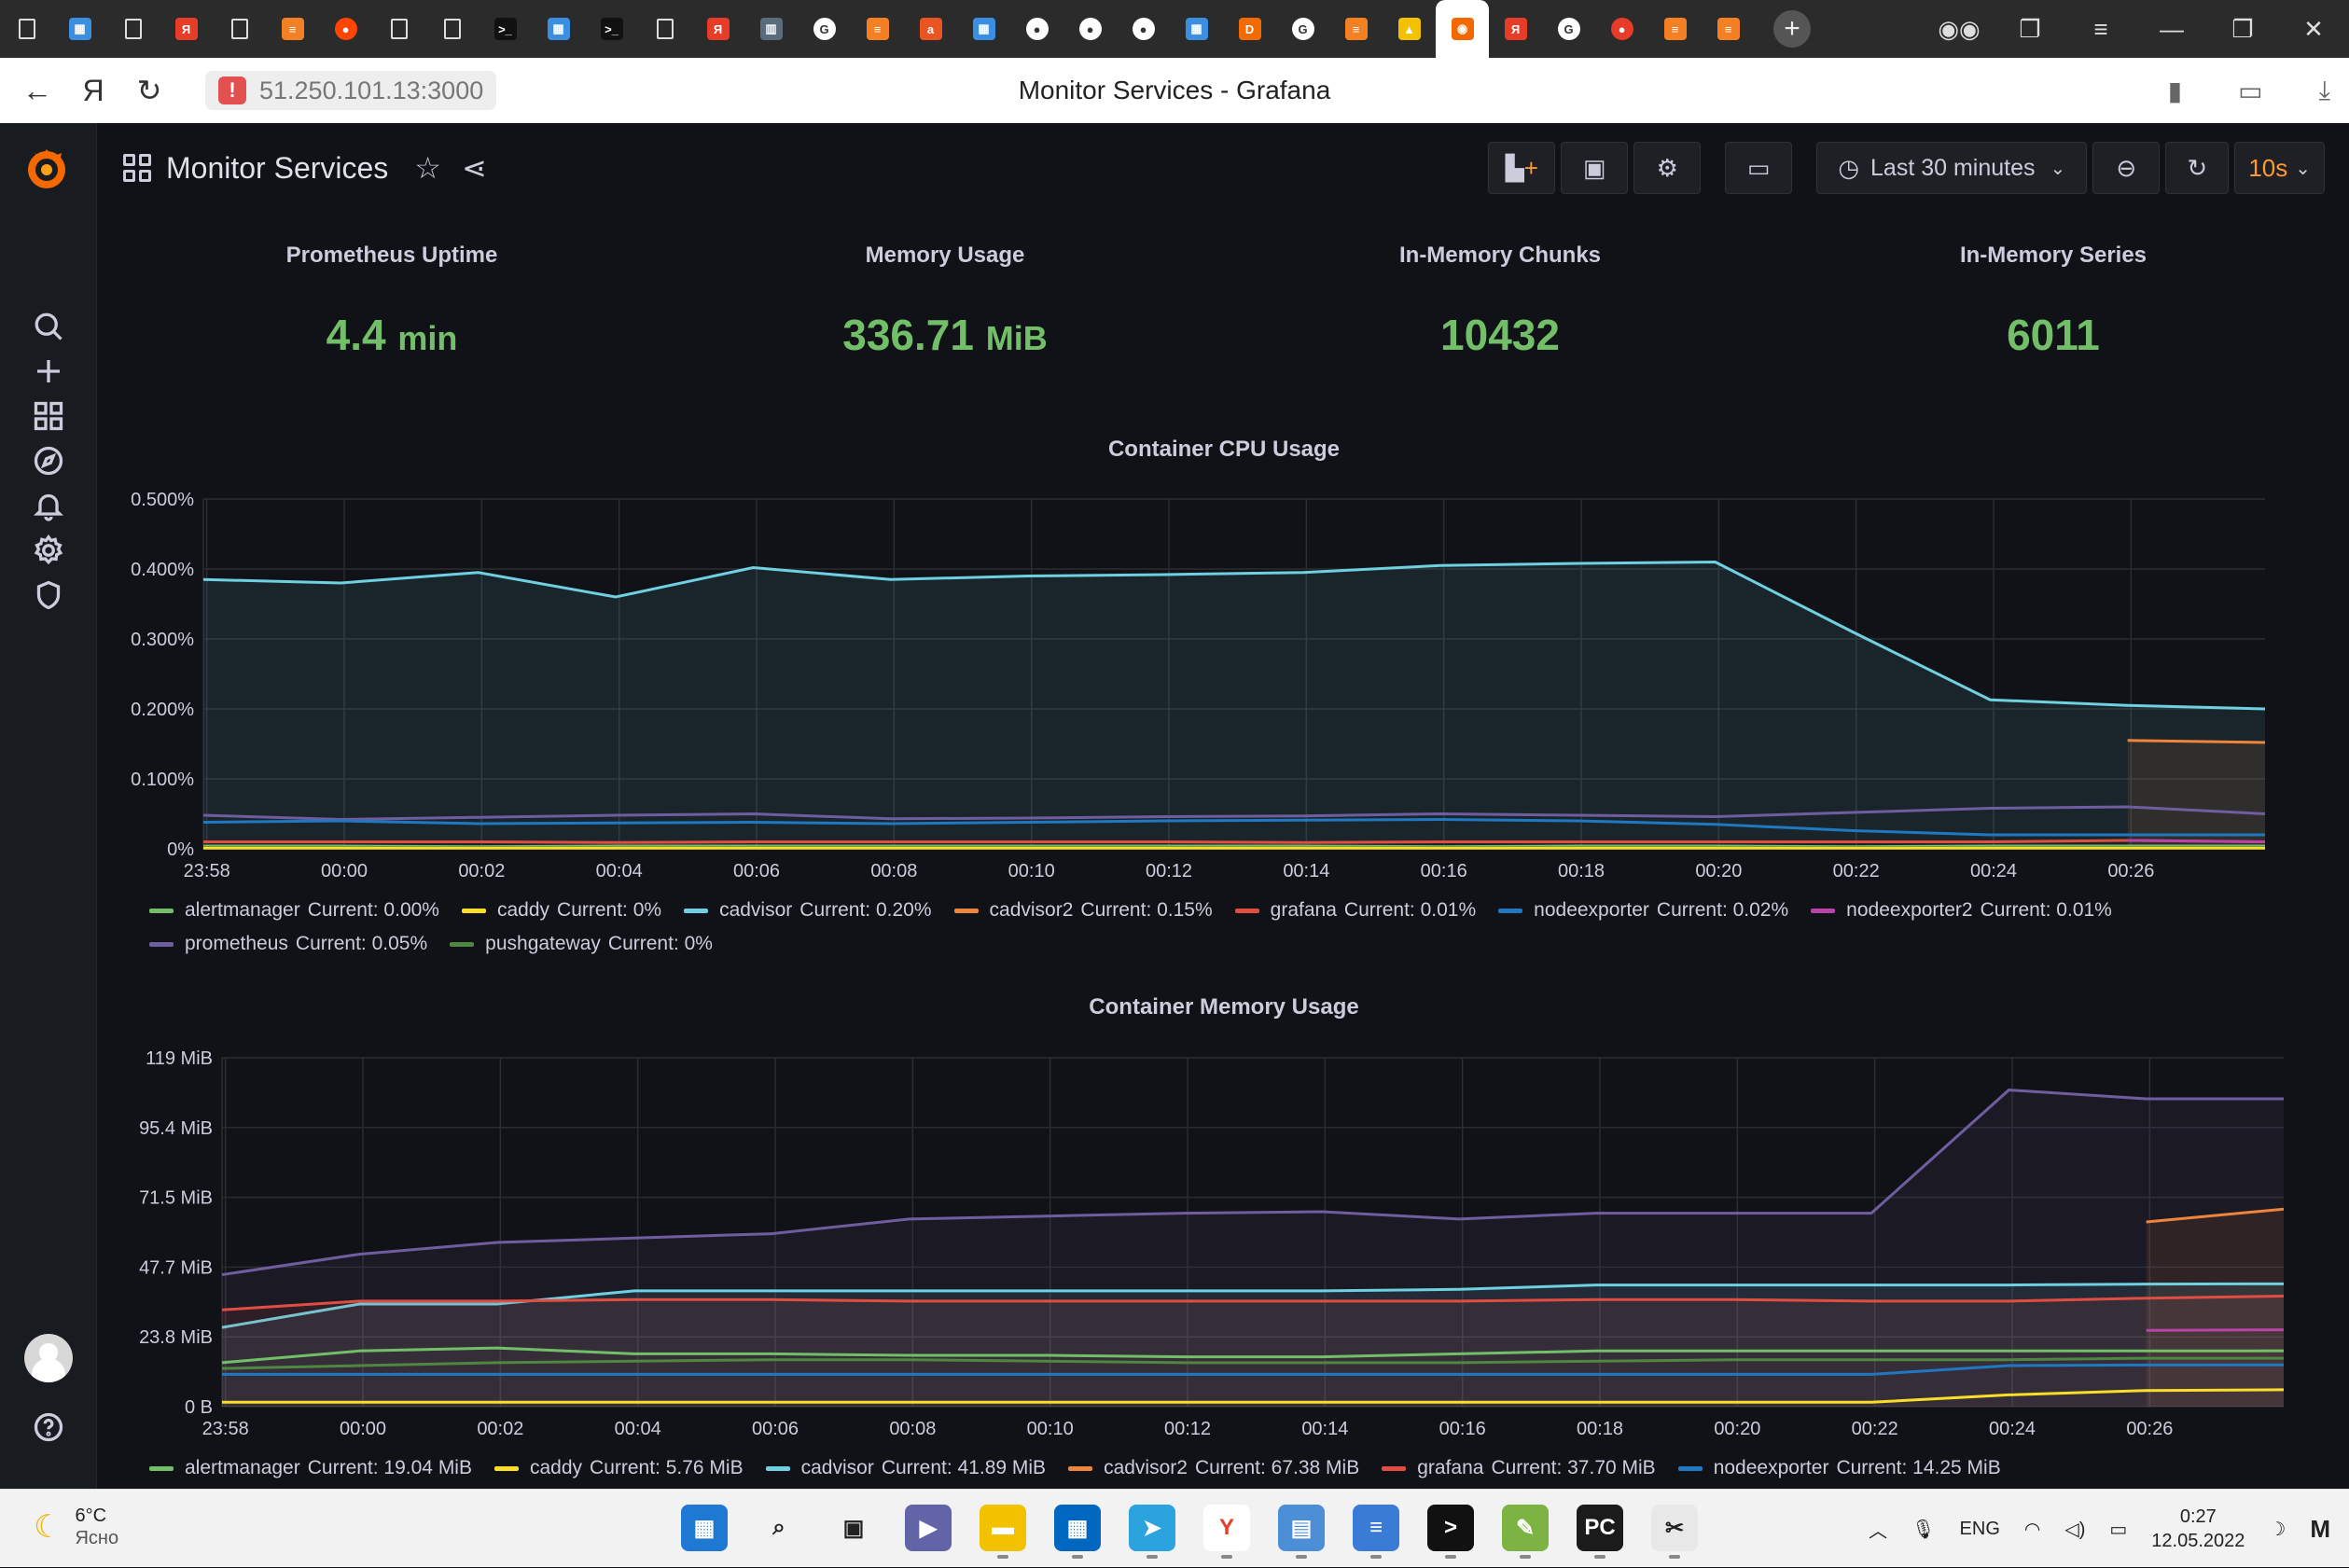  What do you see at coordinates (808, 910) in the screenshot?
I see `legend-item: cadvisor Current: 0.20%` at bounding box center [808, 910].